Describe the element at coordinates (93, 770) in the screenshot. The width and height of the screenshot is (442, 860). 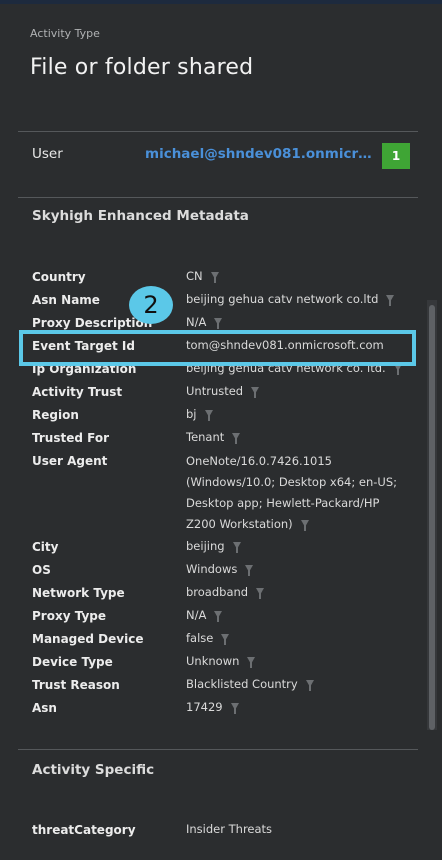
I see `section-title-activity-specific: Activity Specific` at that location.